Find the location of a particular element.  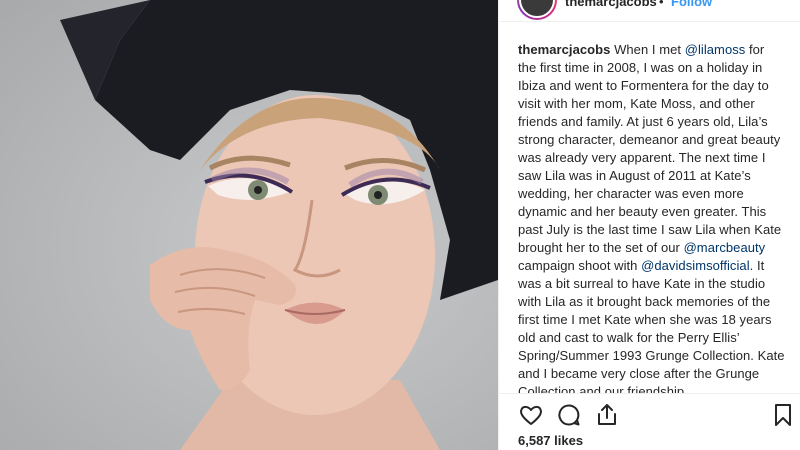

post-header: themarcjacobs • Follow is located at coordinates (649, 11).